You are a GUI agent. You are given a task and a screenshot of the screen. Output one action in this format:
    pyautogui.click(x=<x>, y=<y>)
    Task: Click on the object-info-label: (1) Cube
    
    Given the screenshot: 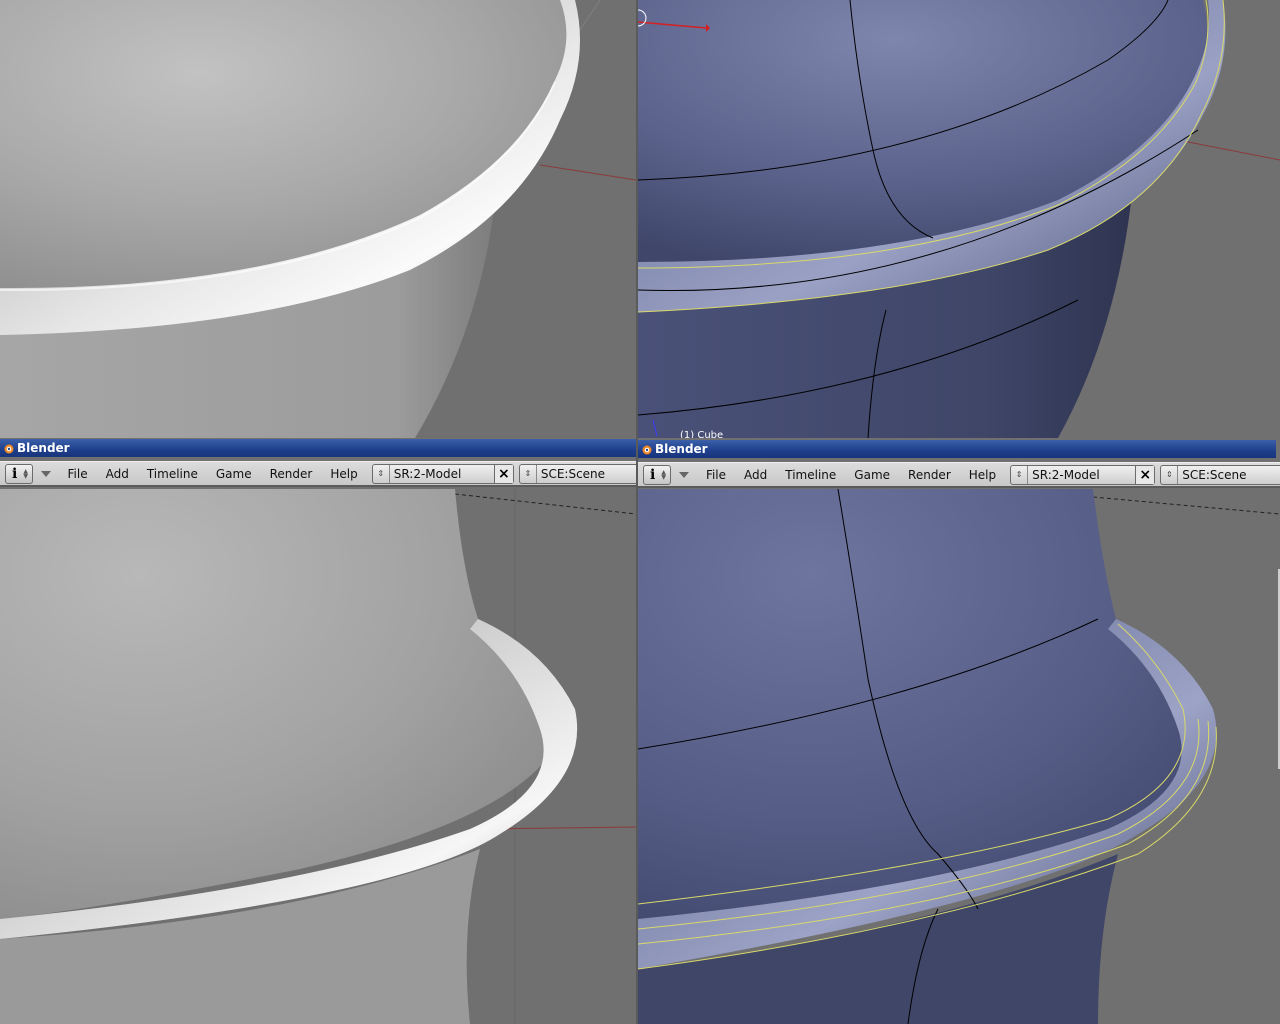 What is the action you would take?
    pyautogui.click(x=702, y=434)
    